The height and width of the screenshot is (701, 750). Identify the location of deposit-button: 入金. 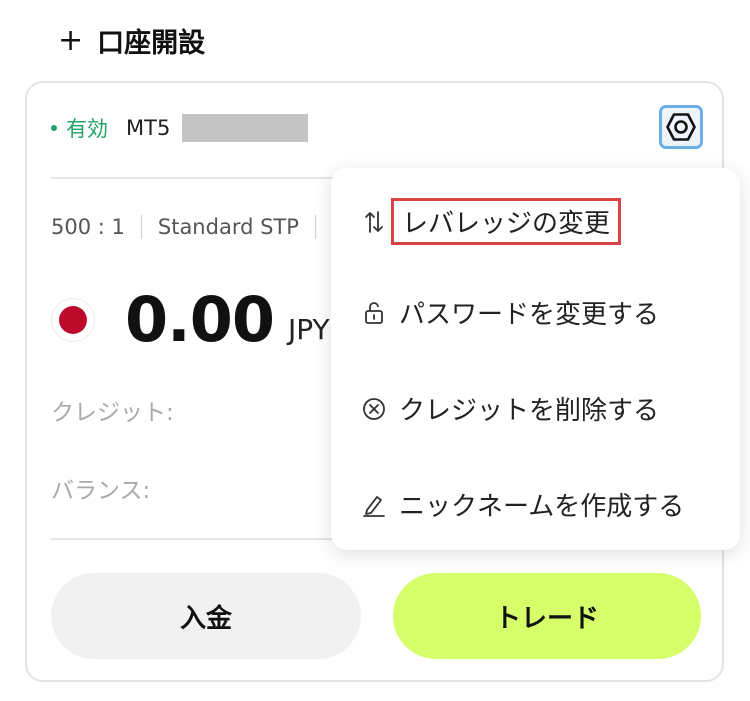
(206, 616).